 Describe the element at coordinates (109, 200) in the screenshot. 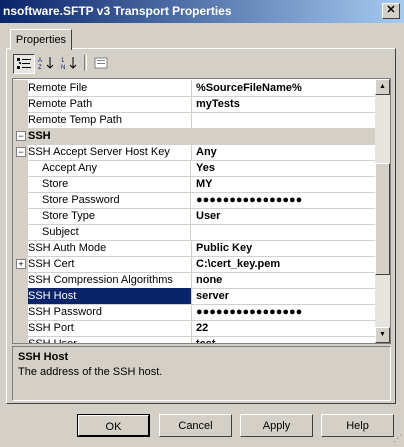

I see `property-name: Store Password` at that location.